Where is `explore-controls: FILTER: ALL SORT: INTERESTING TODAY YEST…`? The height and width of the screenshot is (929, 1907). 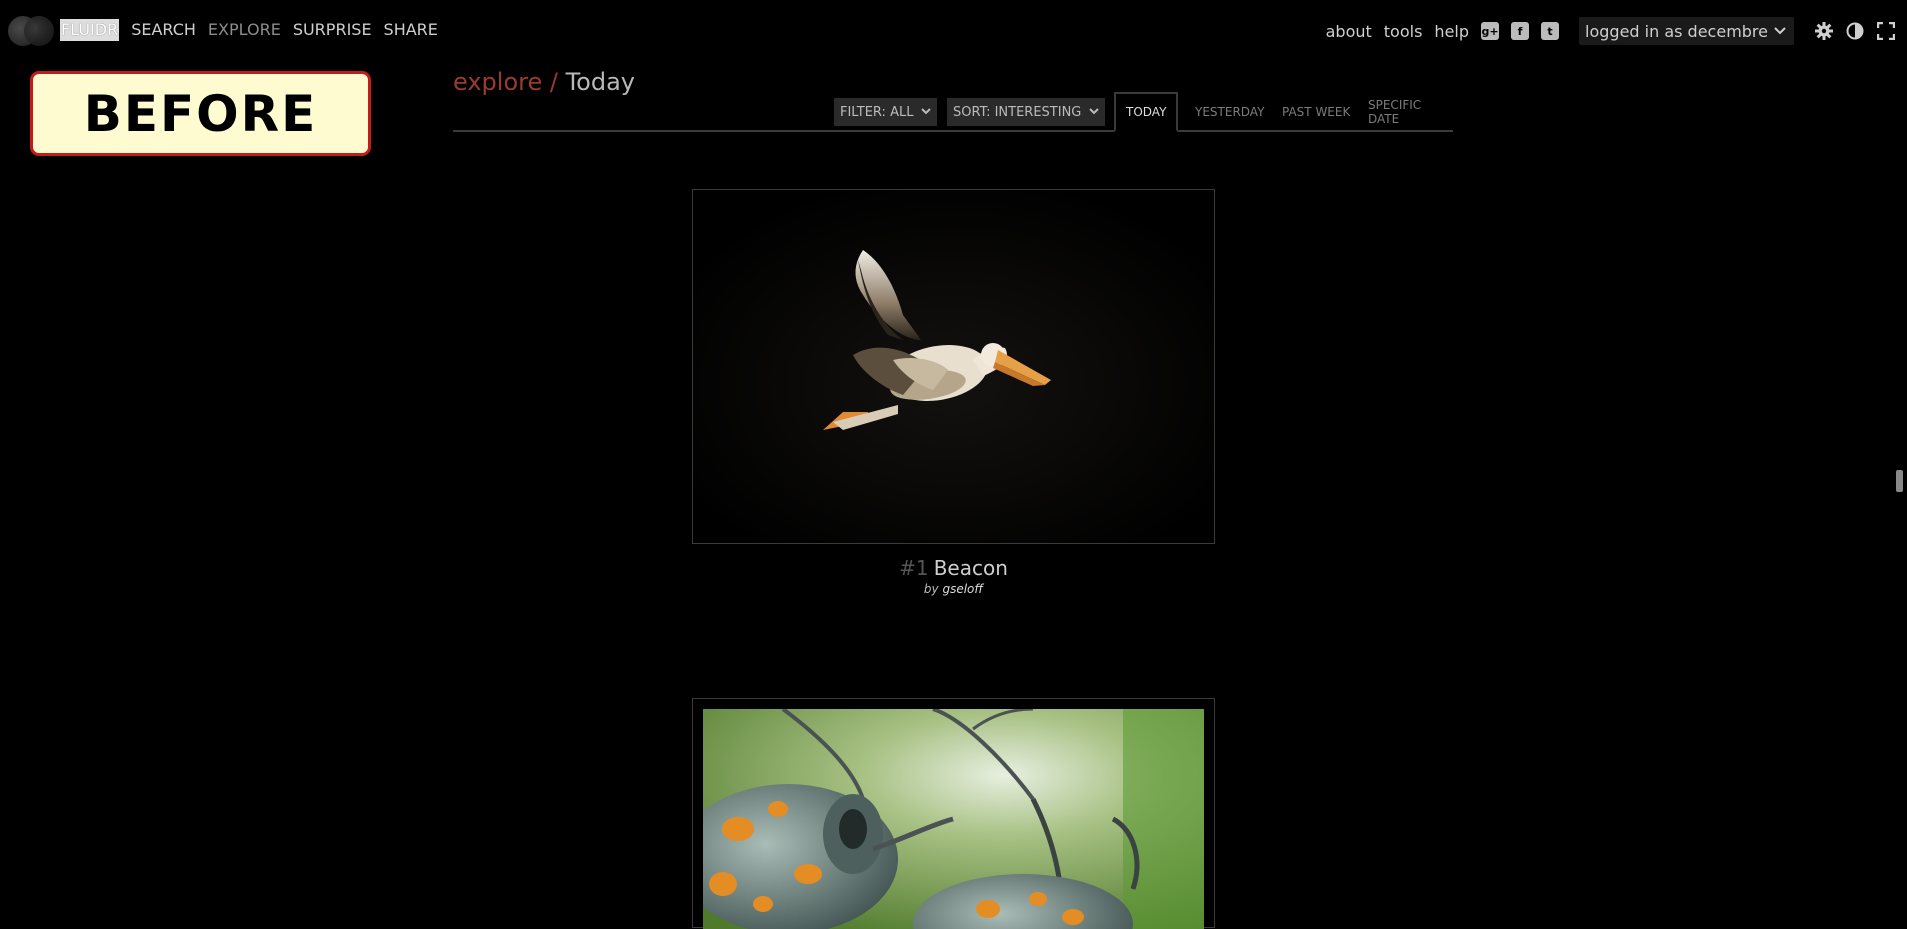
explore-controls: FILTER: ALL SORT: INTERESTING TODAY YEST… is located at coordinates (953, 112).